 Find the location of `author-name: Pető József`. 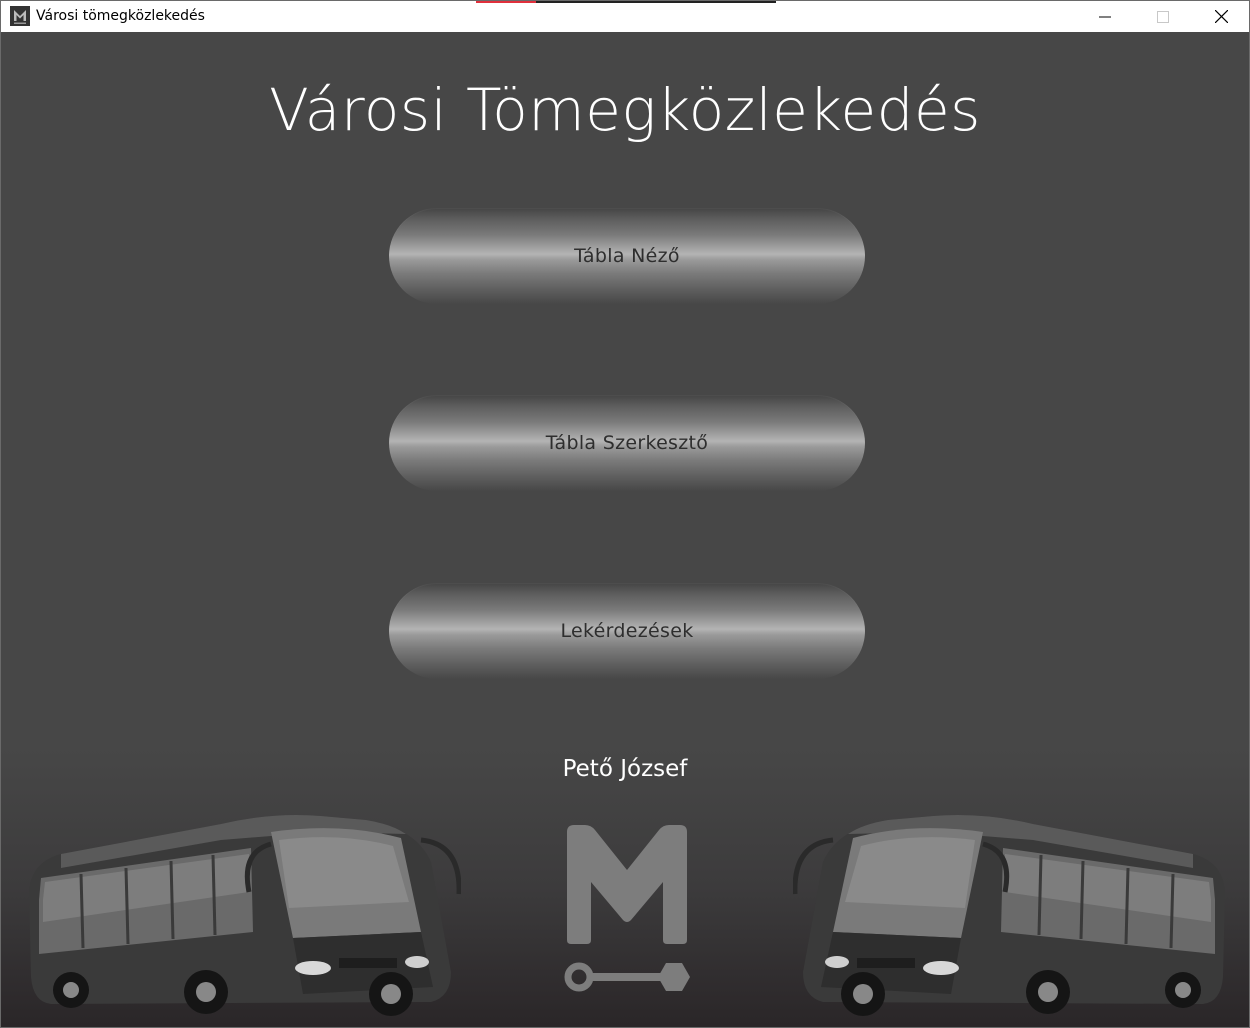

author-name: Pető József is located at coordinates (625, 769).